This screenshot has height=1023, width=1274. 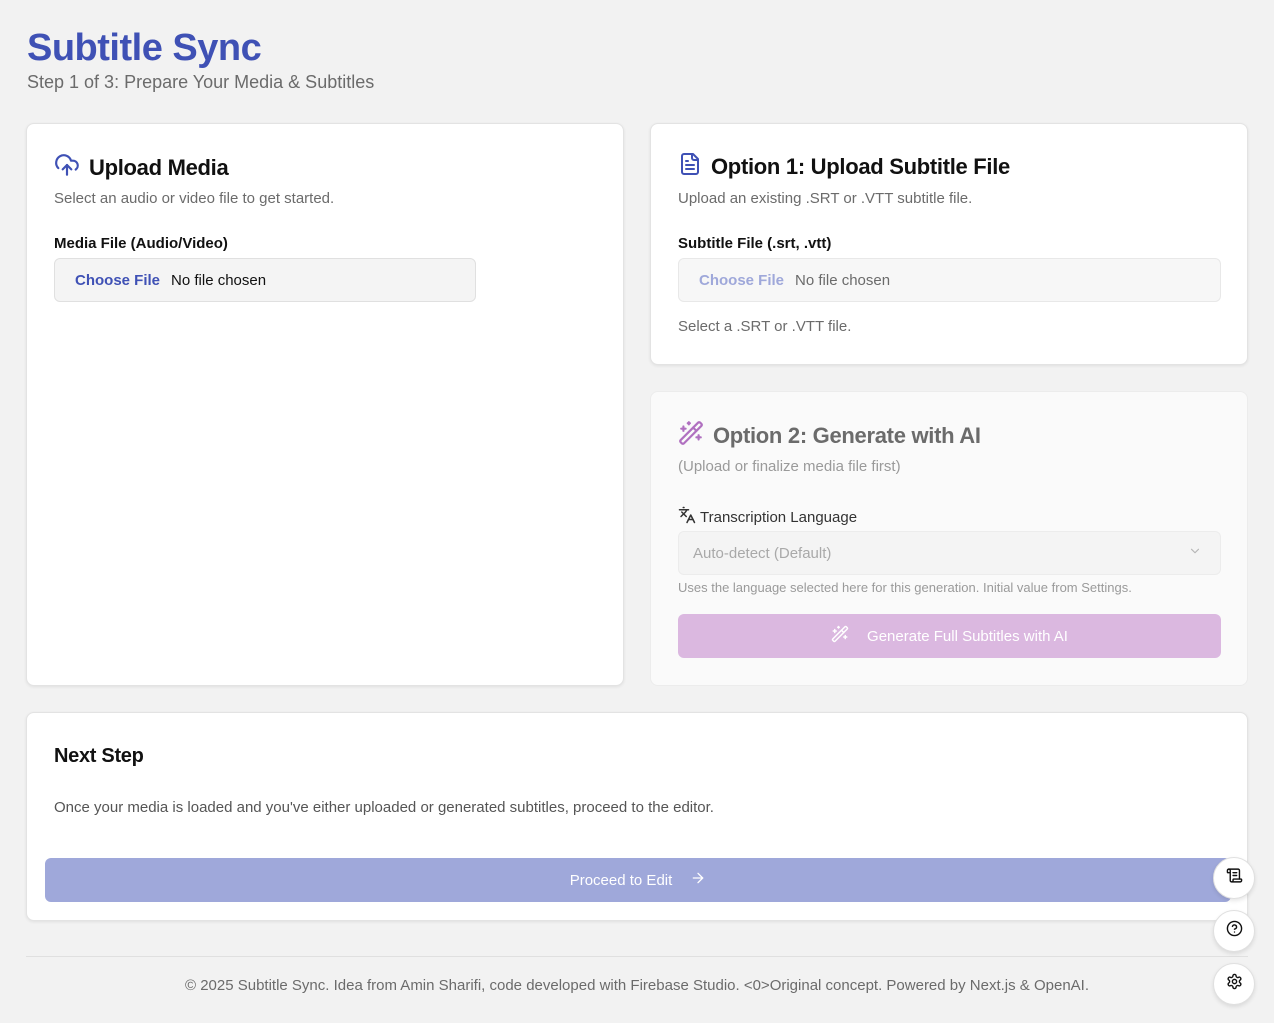 I want to click on scroll-log-button, so click(x=1234, y=878).